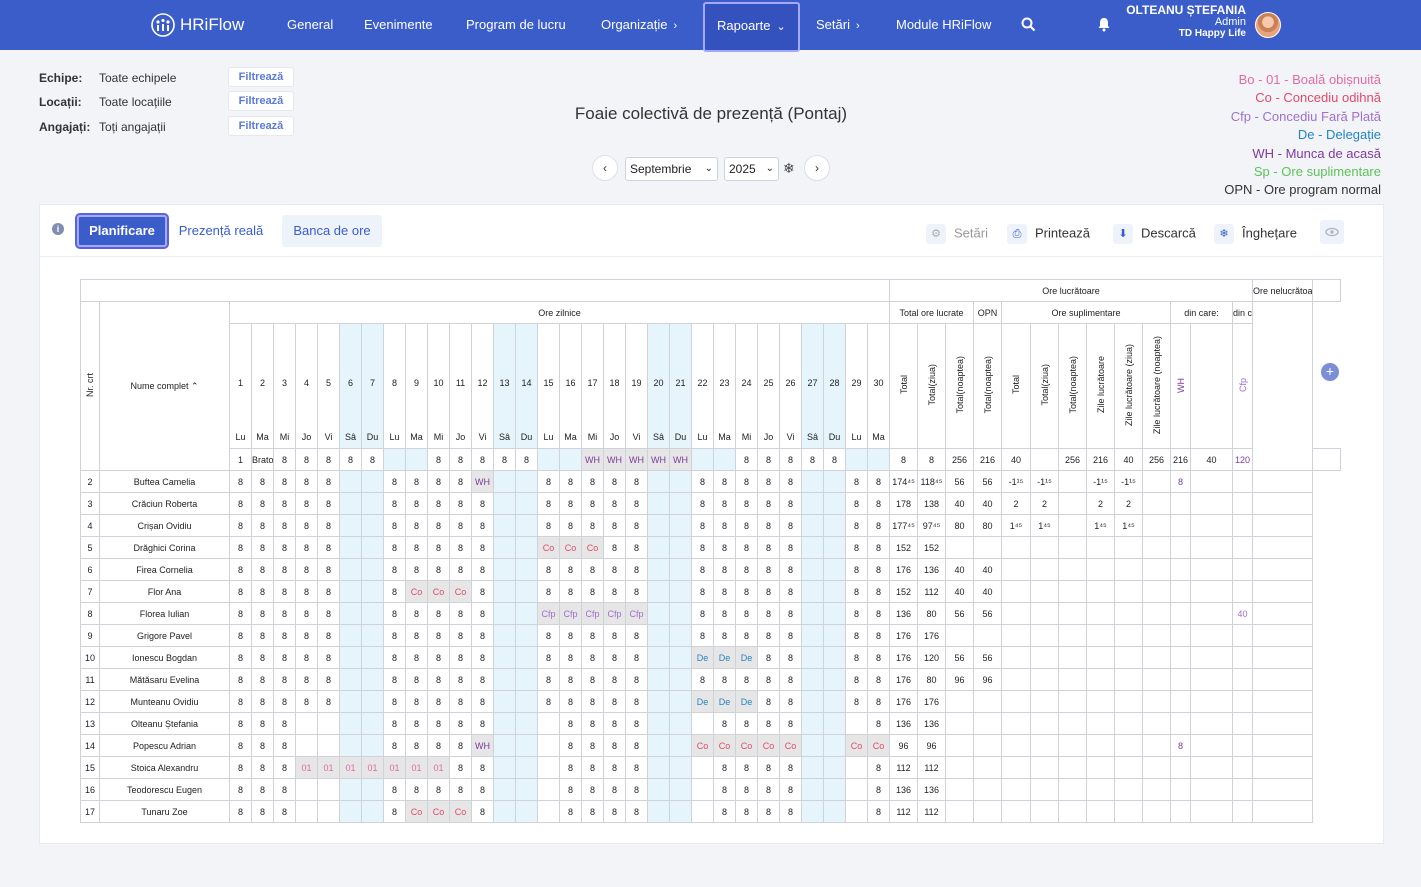 Image resolution: width=1421 pixels, height=887 pixels. I want to click on nav-organizatie: Organizație ›, so click(639, 25).